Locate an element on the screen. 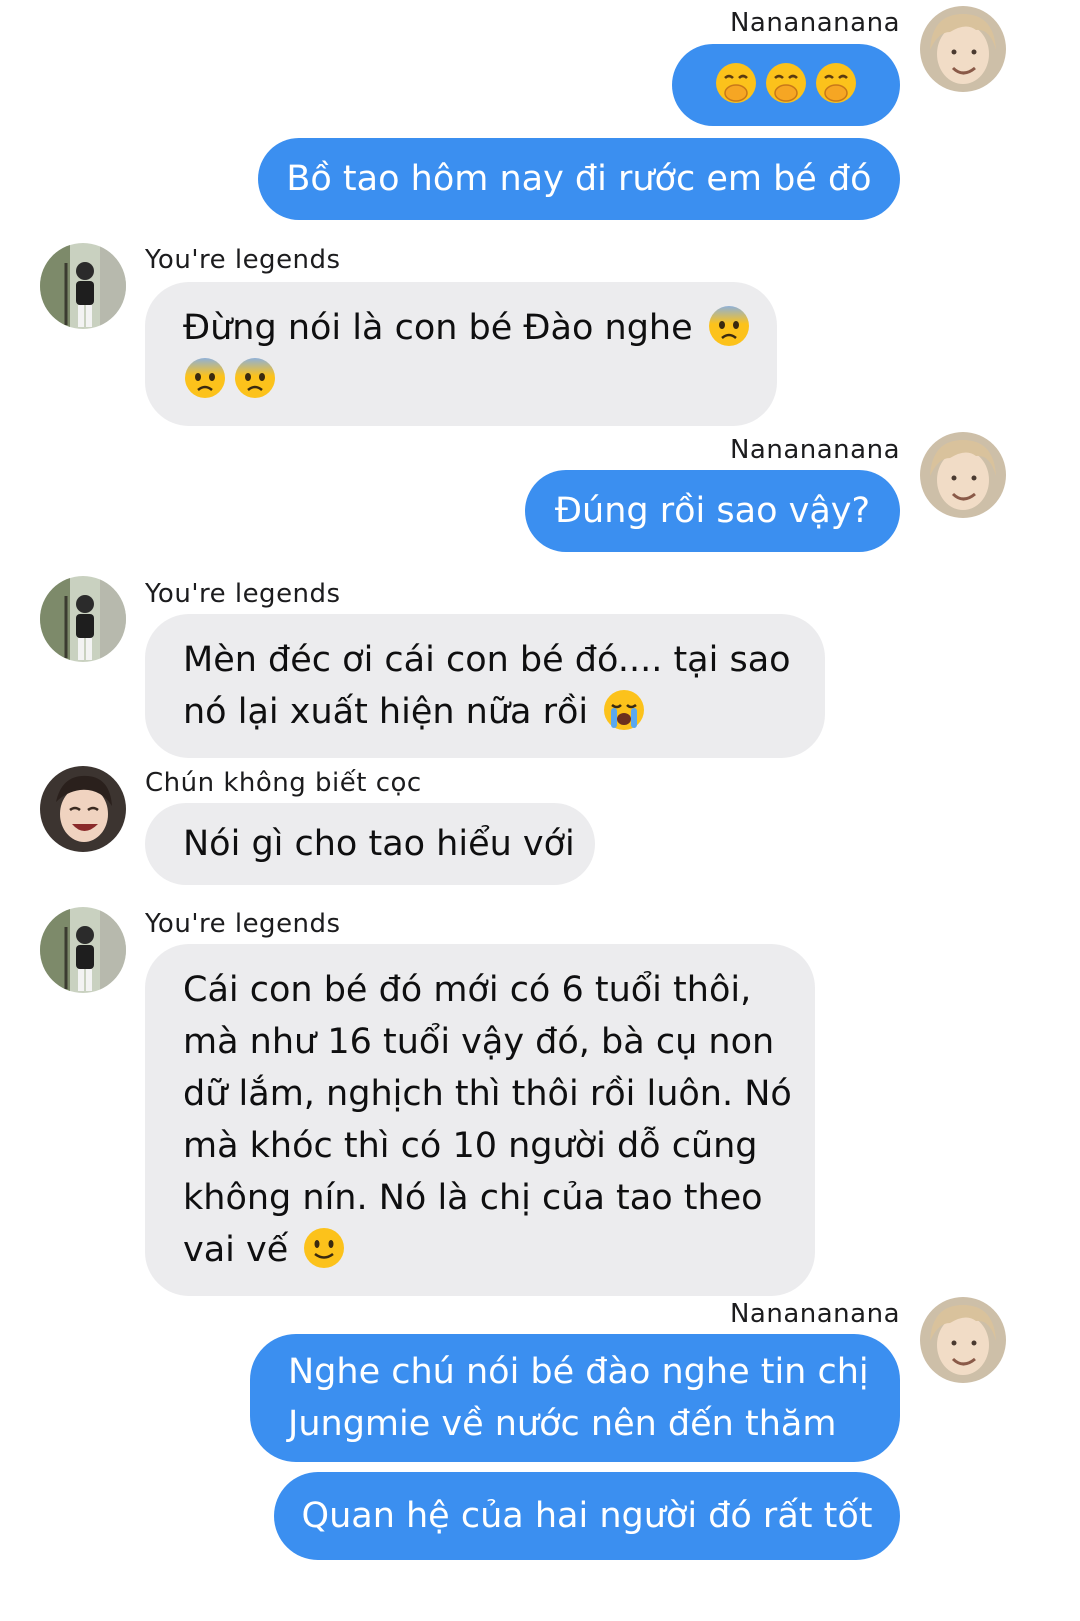 This screenshot has width=1080, height=1621. avatar-laughing-face-icon is located at coordinates (83, 809).